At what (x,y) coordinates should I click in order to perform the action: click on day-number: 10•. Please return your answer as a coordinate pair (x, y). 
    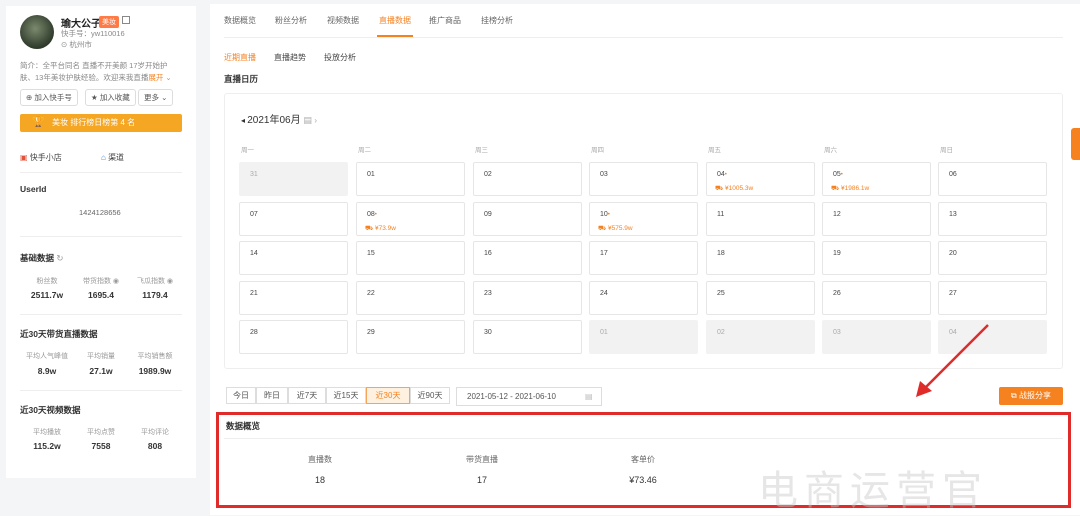
    Looking at the image, I should click on (605, 214).